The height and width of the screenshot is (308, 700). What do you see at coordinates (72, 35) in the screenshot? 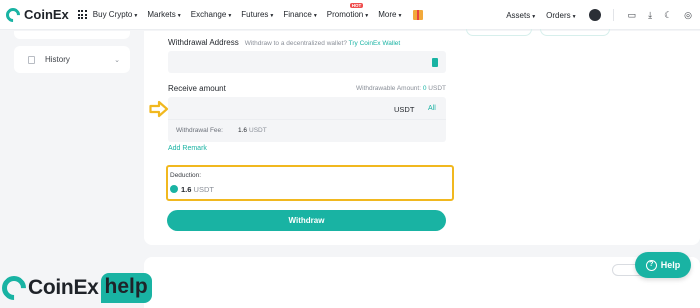
I see `sidebar-top-card` at bounding box center [72, 35].